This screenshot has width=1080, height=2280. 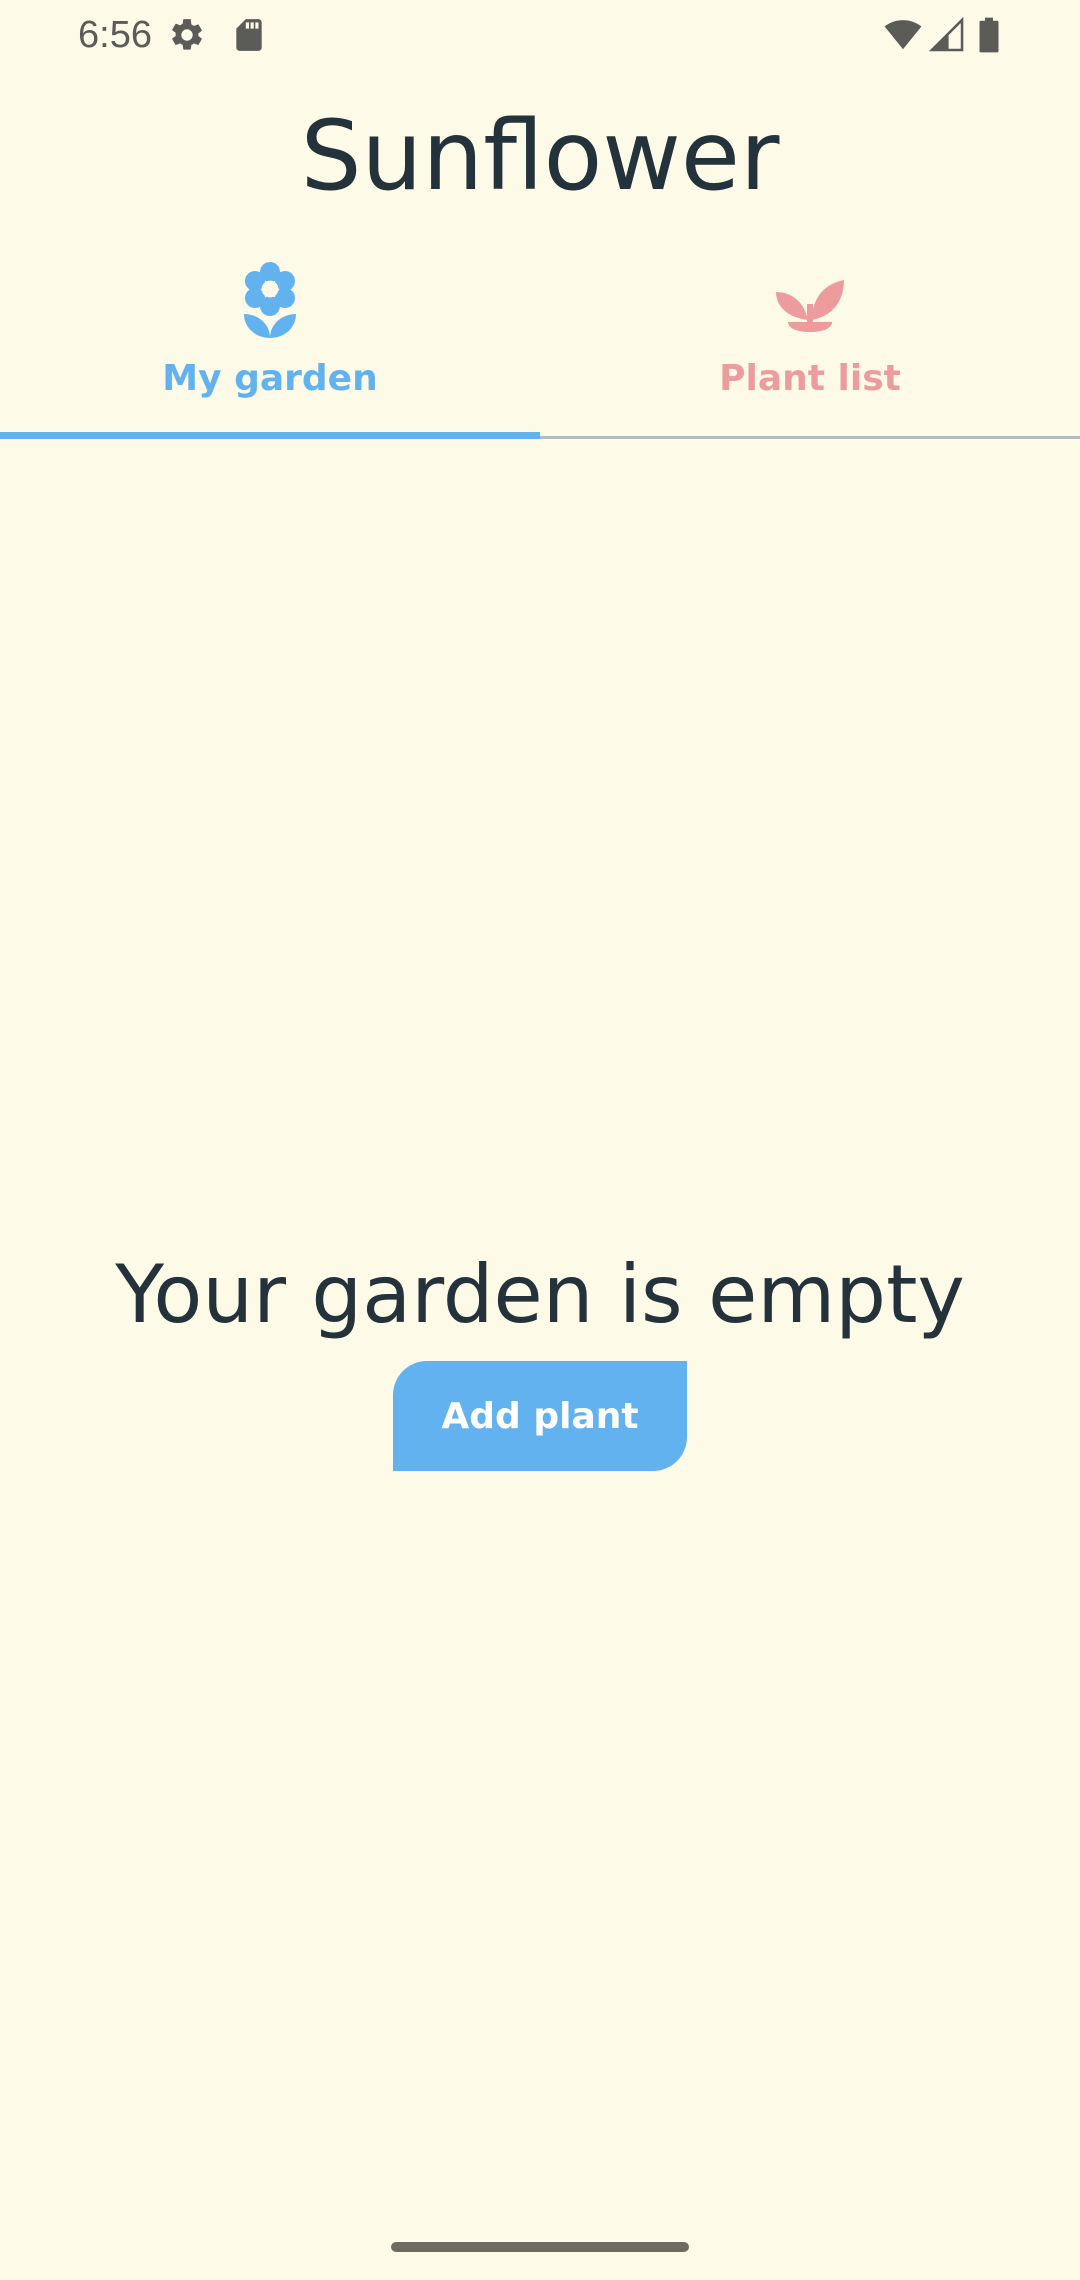 What do you see at coordinates (540, 1416) in the screenshot?
I see `add-plant-button: Add plant` at bounding box center [540, 1416].